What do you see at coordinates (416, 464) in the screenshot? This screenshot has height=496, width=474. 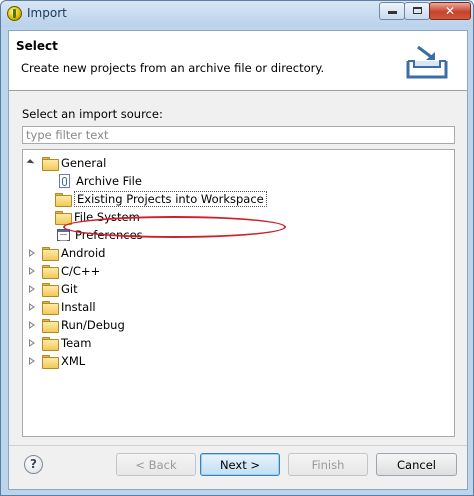 I see `cancel-button: Cancel` at bounding box center [416, 464].